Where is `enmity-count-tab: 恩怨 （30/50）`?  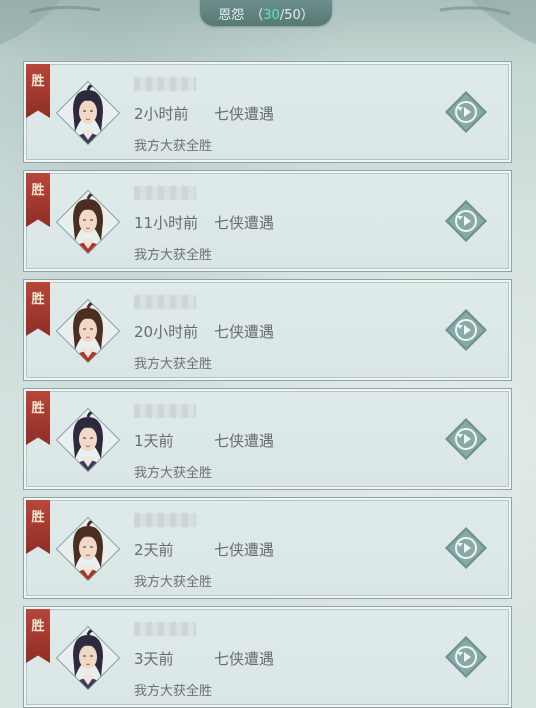 enmity-count-tab: 恩怨 （30/50） is located at coordinates (266, 13).